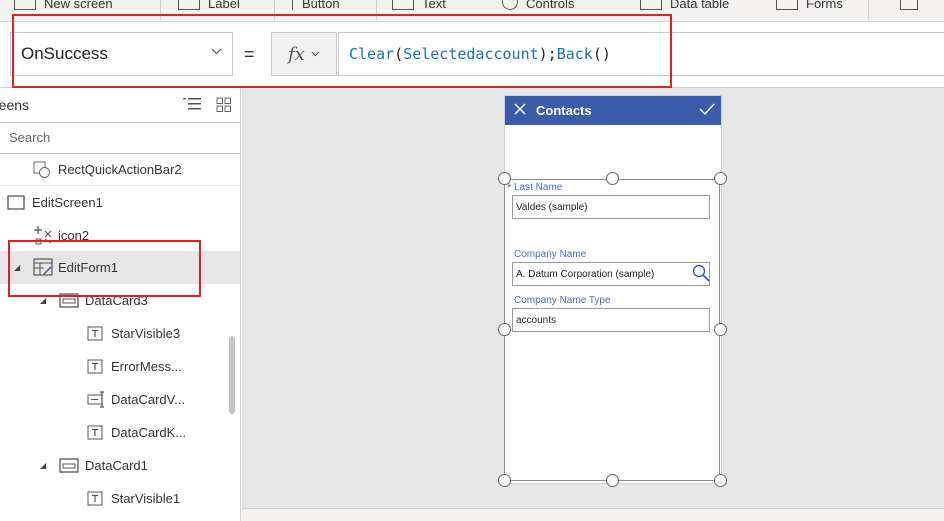 The image size is (944, 521). What do you see at coordinates (550, 254) in the screenshot?
I see `field-label-company-name: Company Name` at bounding box center [550, 254].